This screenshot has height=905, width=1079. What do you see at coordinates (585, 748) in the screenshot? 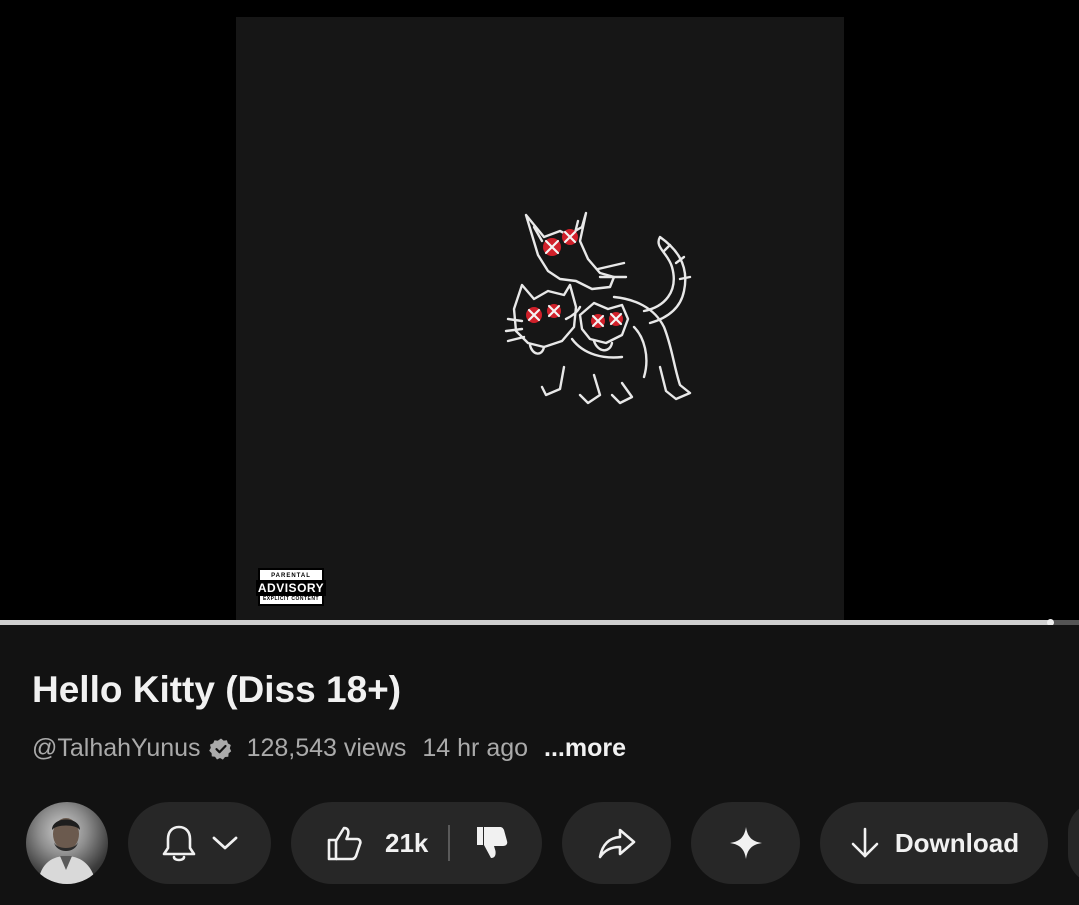
I see `more-description-link: ...more` at bounding box center [585, 748].